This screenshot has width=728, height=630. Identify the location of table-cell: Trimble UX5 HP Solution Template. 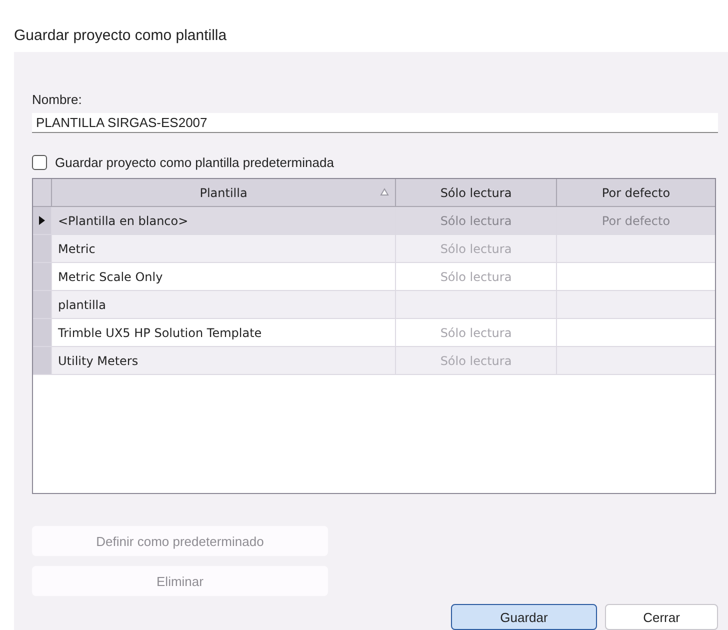
(160, 333).